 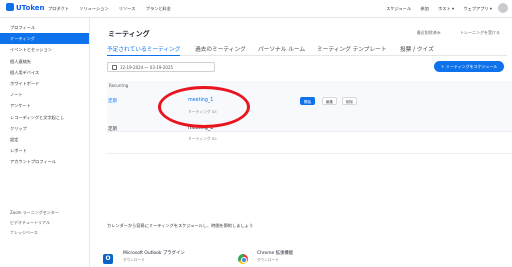 I want to click on meeting-2-id: ミーティング ID:, so click(x=203, y=138).